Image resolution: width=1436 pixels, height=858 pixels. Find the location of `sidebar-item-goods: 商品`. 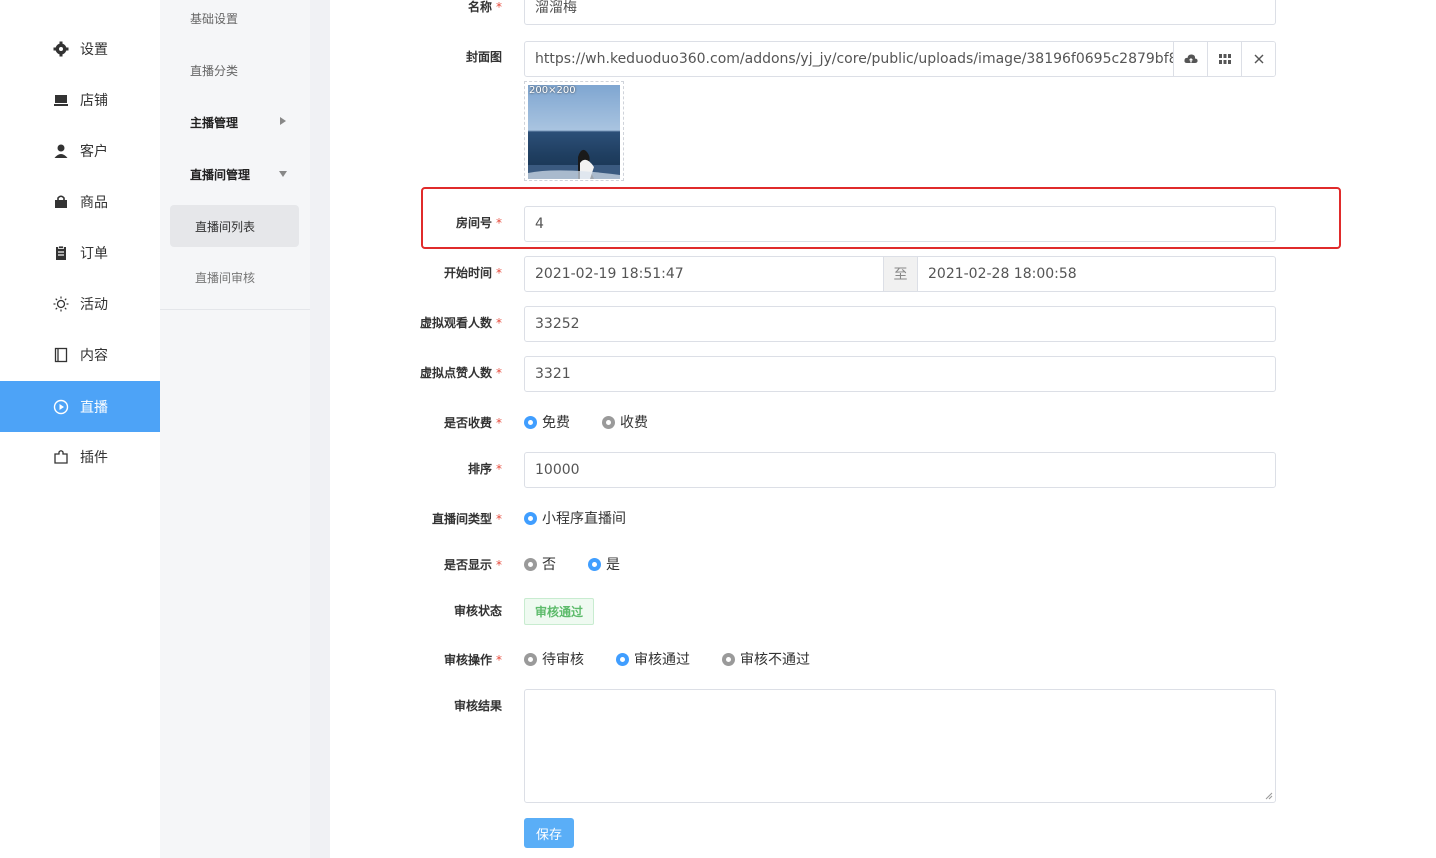

sidebar-item-goods: 商品 is located at coordinates (80, 201).